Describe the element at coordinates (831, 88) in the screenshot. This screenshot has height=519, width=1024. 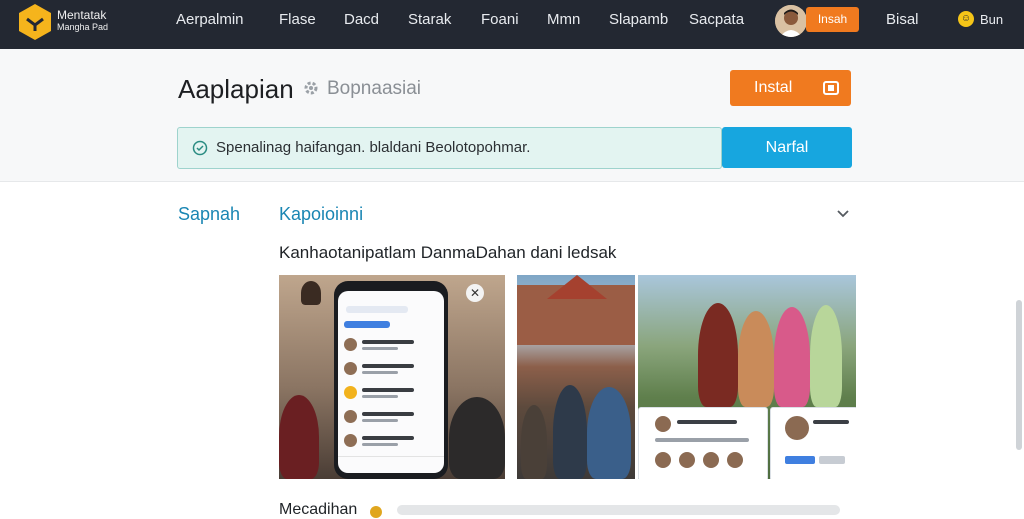
I see `gallery-icon` at that location.